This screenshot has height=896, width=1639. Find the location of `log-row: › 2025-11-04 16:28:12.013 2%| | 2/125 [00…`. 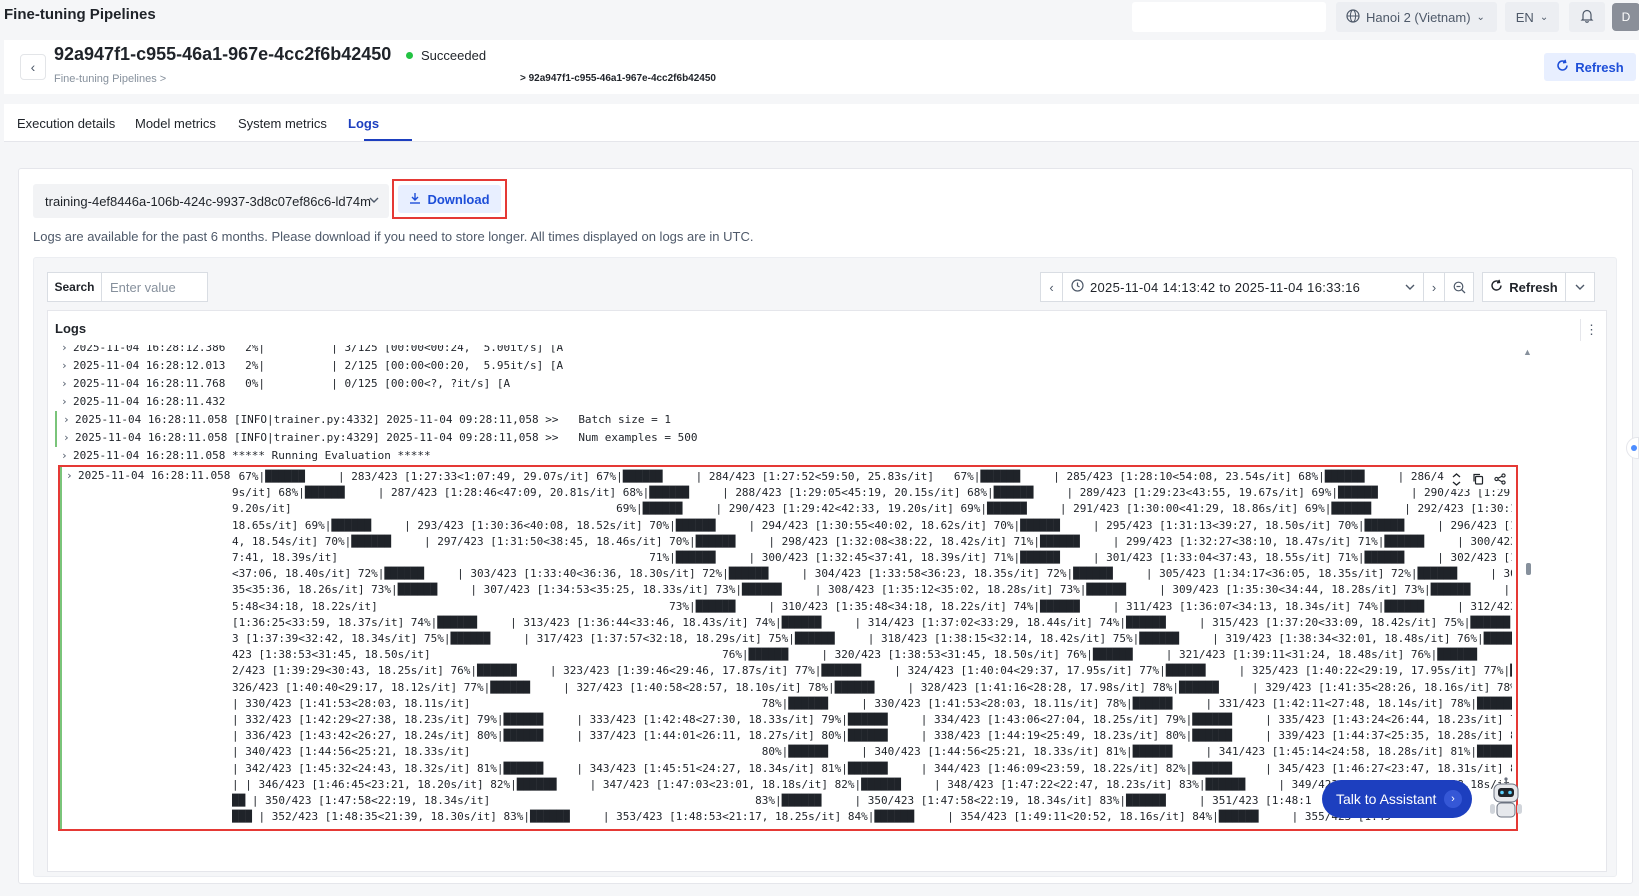

log-row: › 2025-11-04 16:28:12.013 2%| | 2/125 [00… is located at coordinates (788, 366).